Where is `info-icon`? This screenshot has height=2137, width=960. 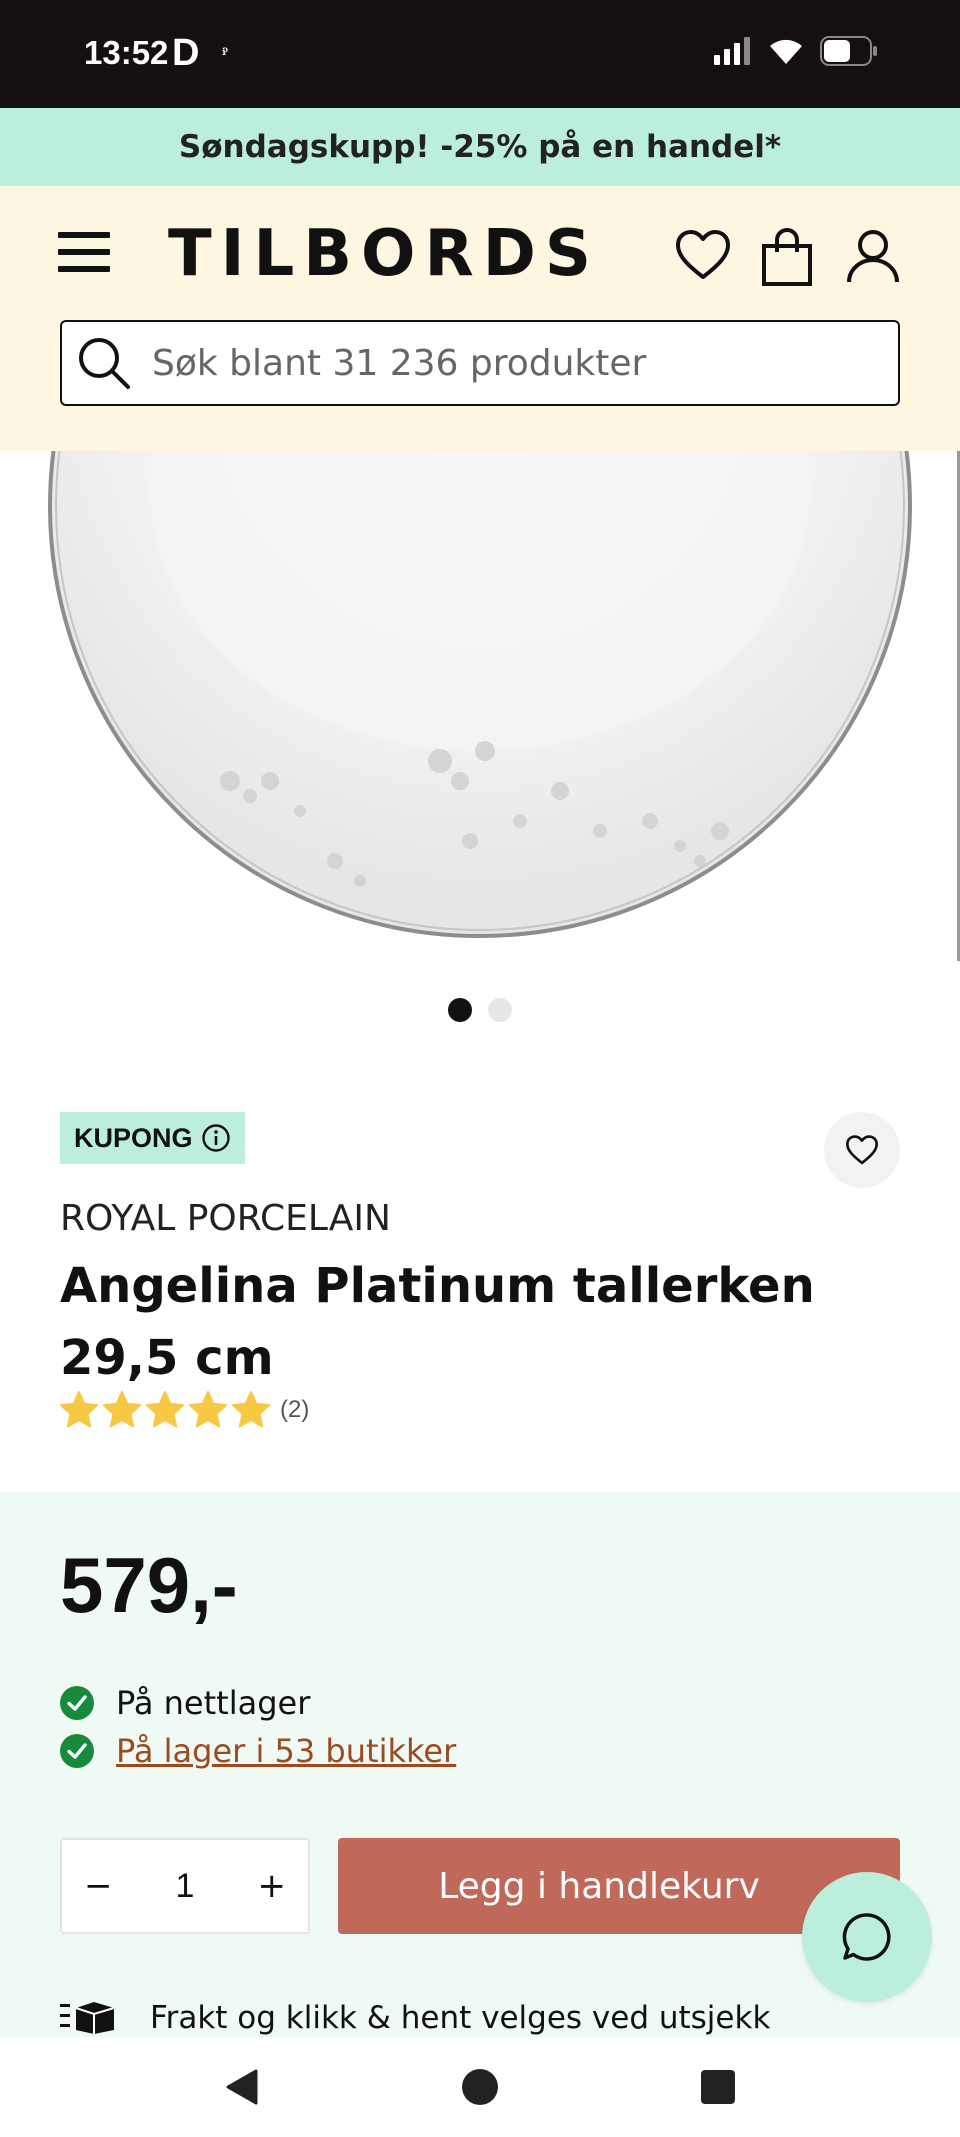
info-icon is located at coordinates (216, 1138).